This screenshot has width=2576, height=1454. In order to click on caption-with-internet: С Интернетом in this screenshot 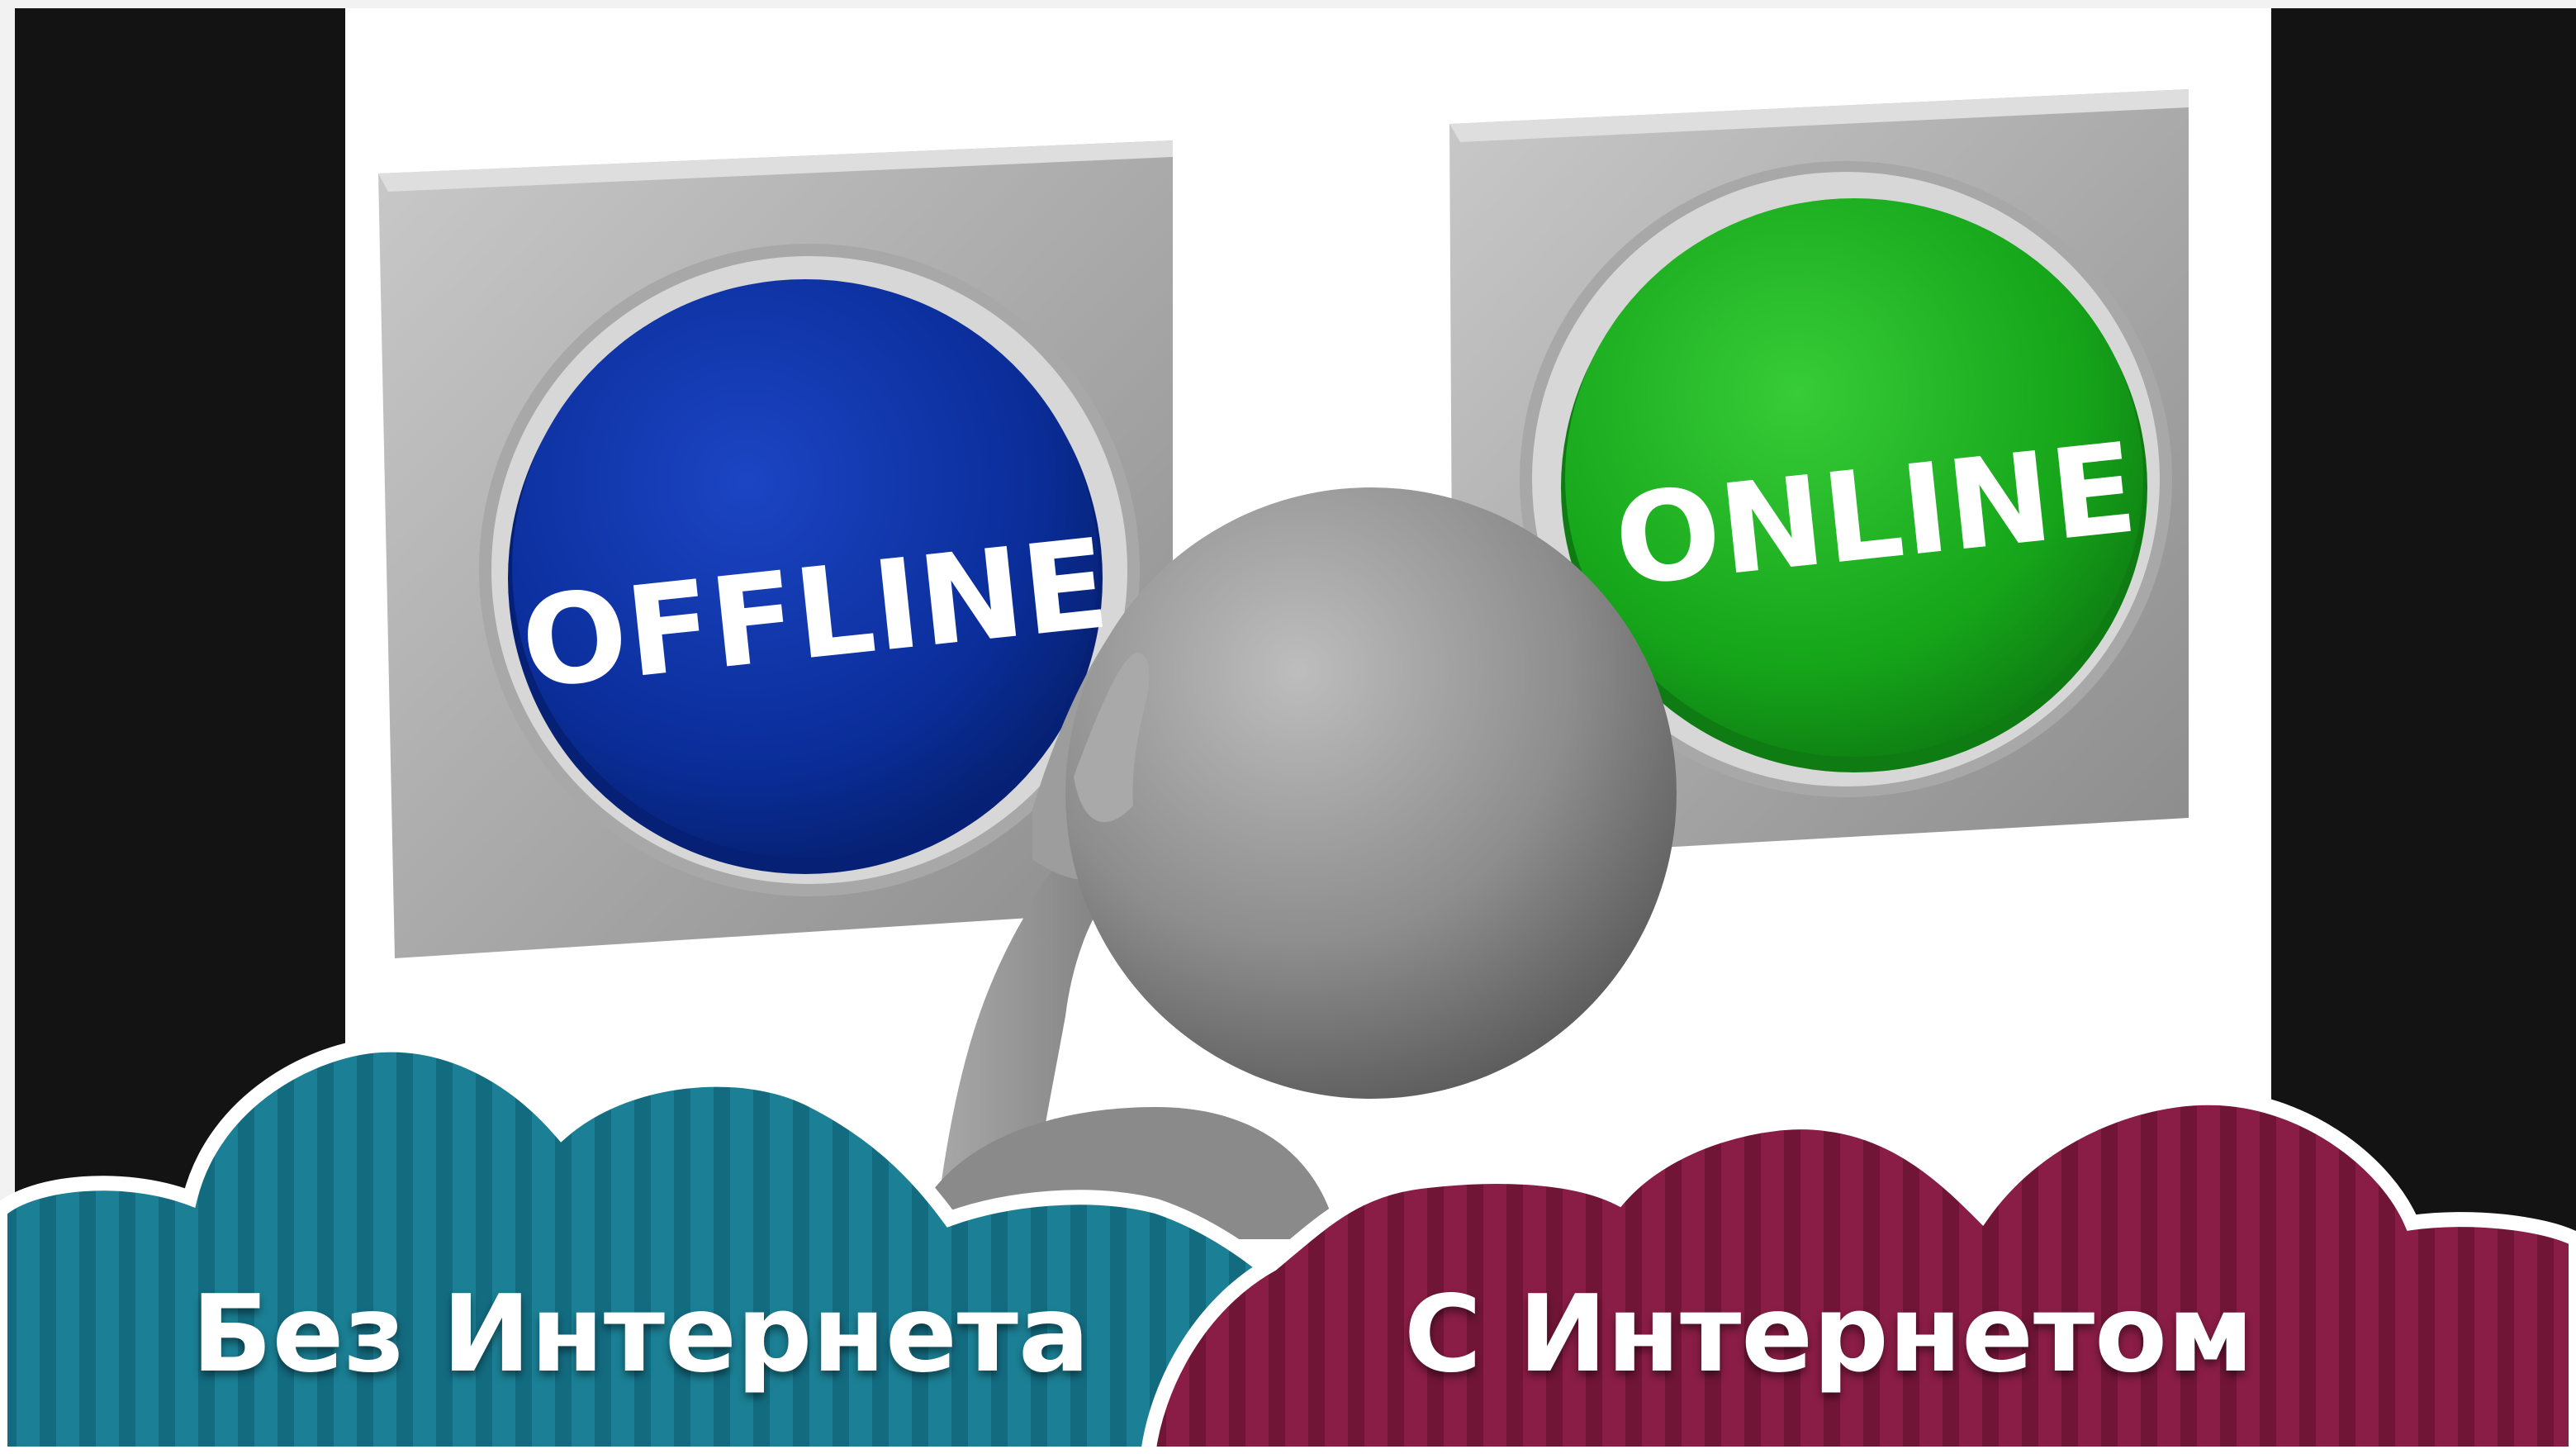, I will do `click(1829, 1334)`.